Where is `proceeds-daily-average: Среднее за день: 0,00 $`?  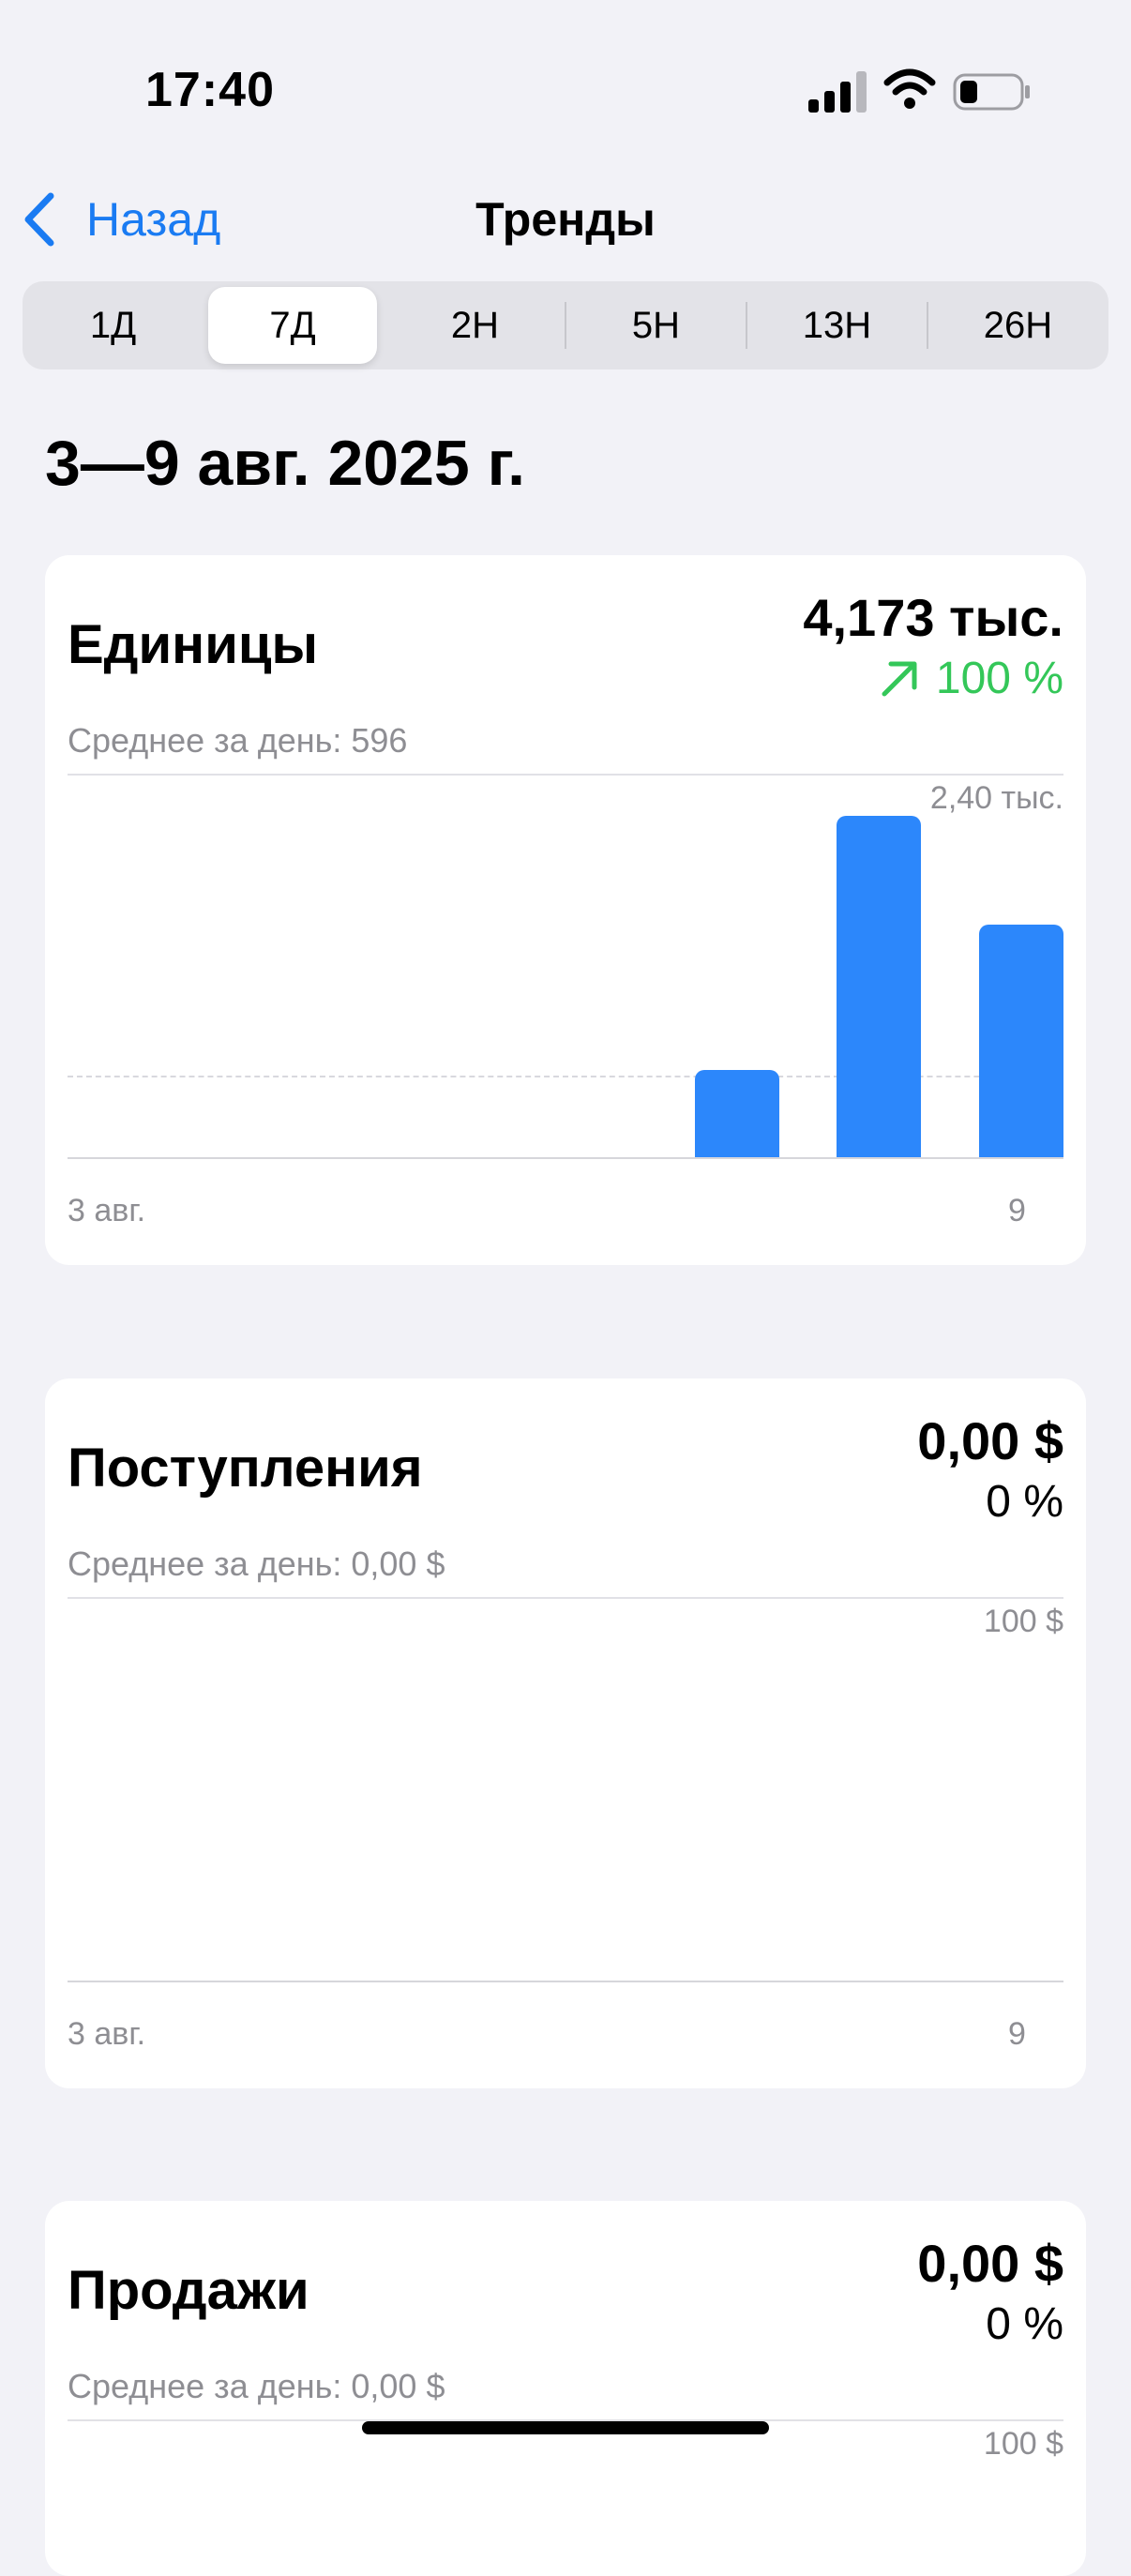
proceeds-daily-average: Среднее за день: 0,00 $ is located at coordinates (256, 1563).